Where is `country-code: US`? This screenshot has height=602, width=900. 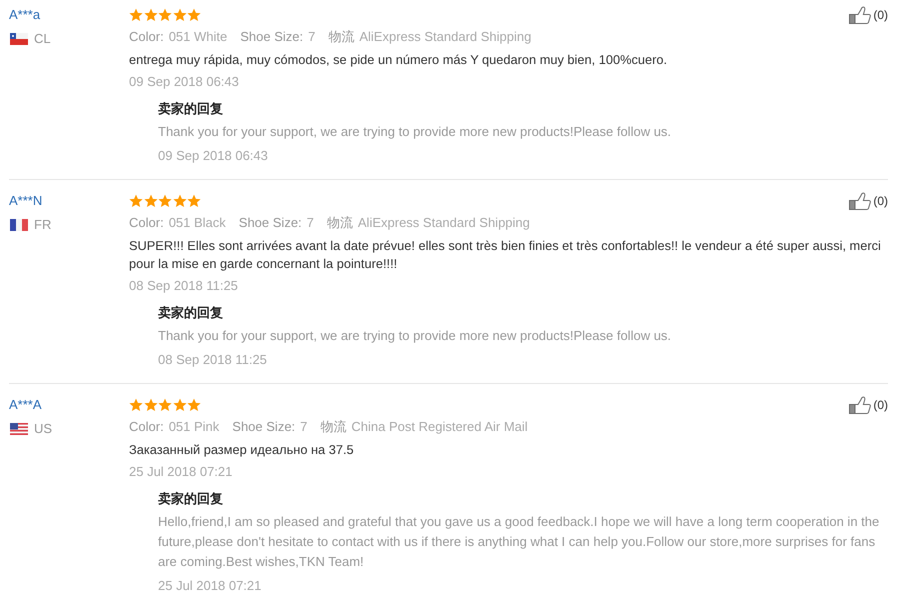
country-code: US is located at coordinates (43, 429).